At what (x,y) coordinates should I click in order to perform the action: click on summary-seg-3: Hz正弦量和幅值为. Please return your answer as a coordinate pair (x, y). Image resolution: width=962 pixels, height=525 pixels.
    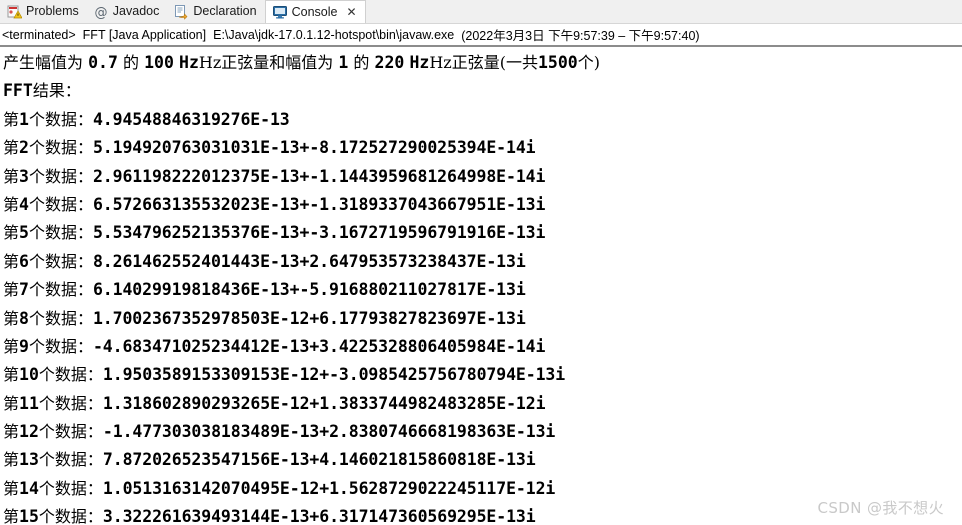
    Looking at the image, I should click on (266, 62).